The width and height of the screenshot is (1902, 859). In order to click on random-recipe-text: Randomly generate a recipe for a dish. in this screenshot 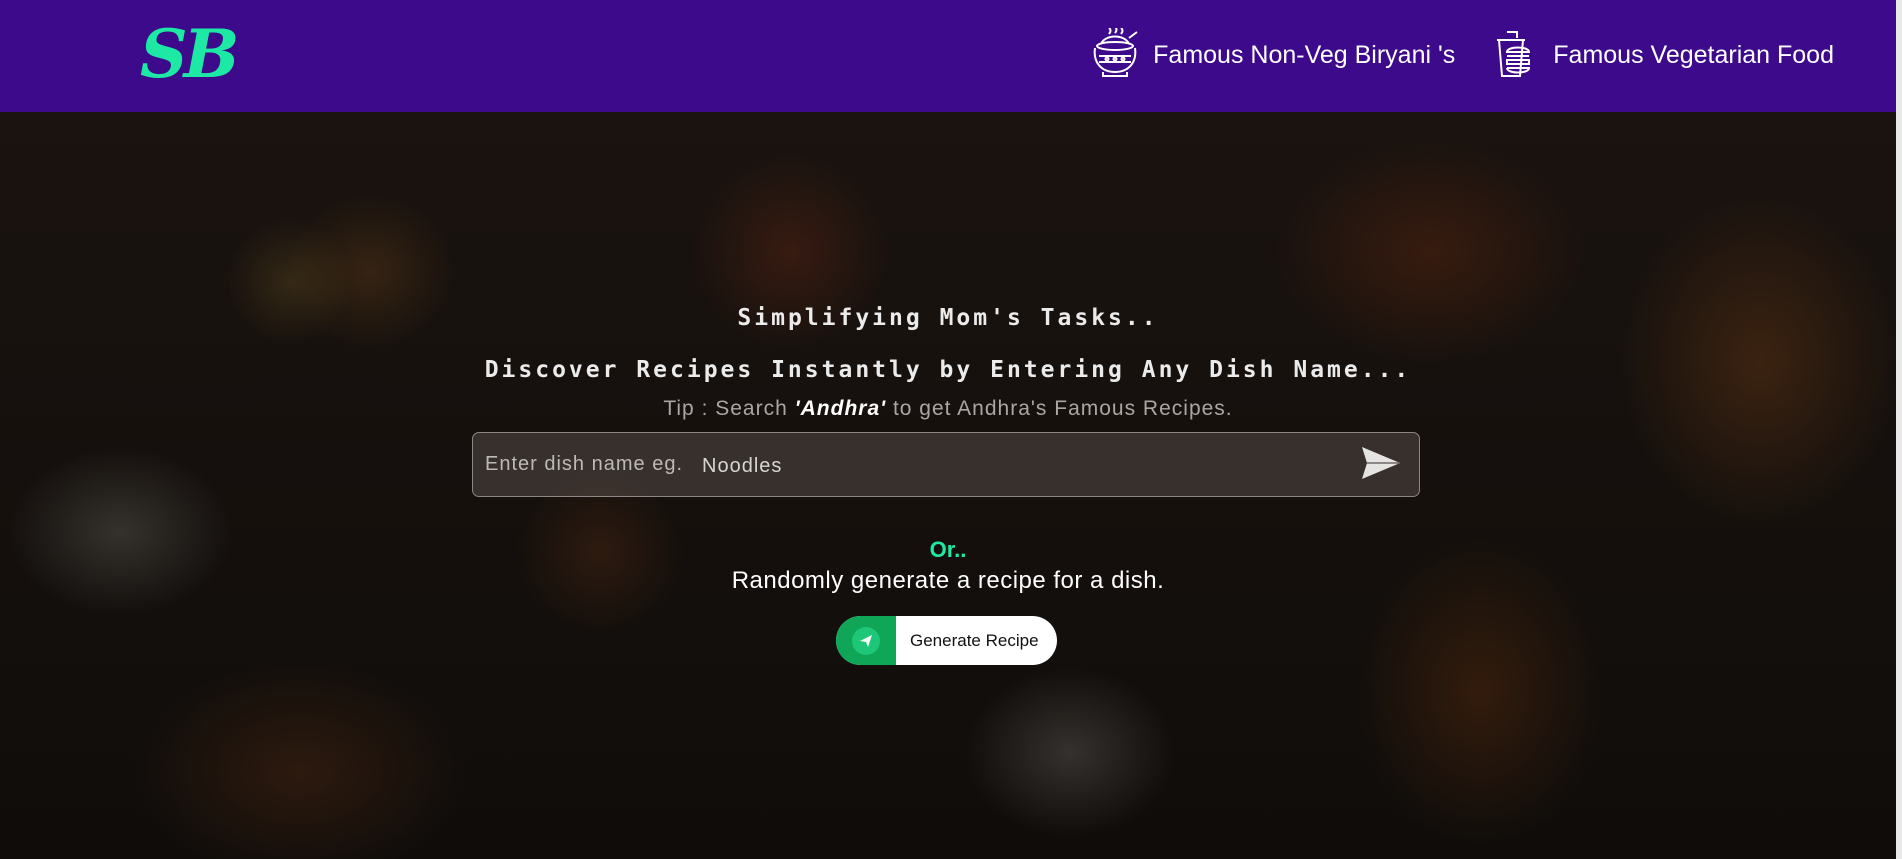, I will do `click(948, 580)`.